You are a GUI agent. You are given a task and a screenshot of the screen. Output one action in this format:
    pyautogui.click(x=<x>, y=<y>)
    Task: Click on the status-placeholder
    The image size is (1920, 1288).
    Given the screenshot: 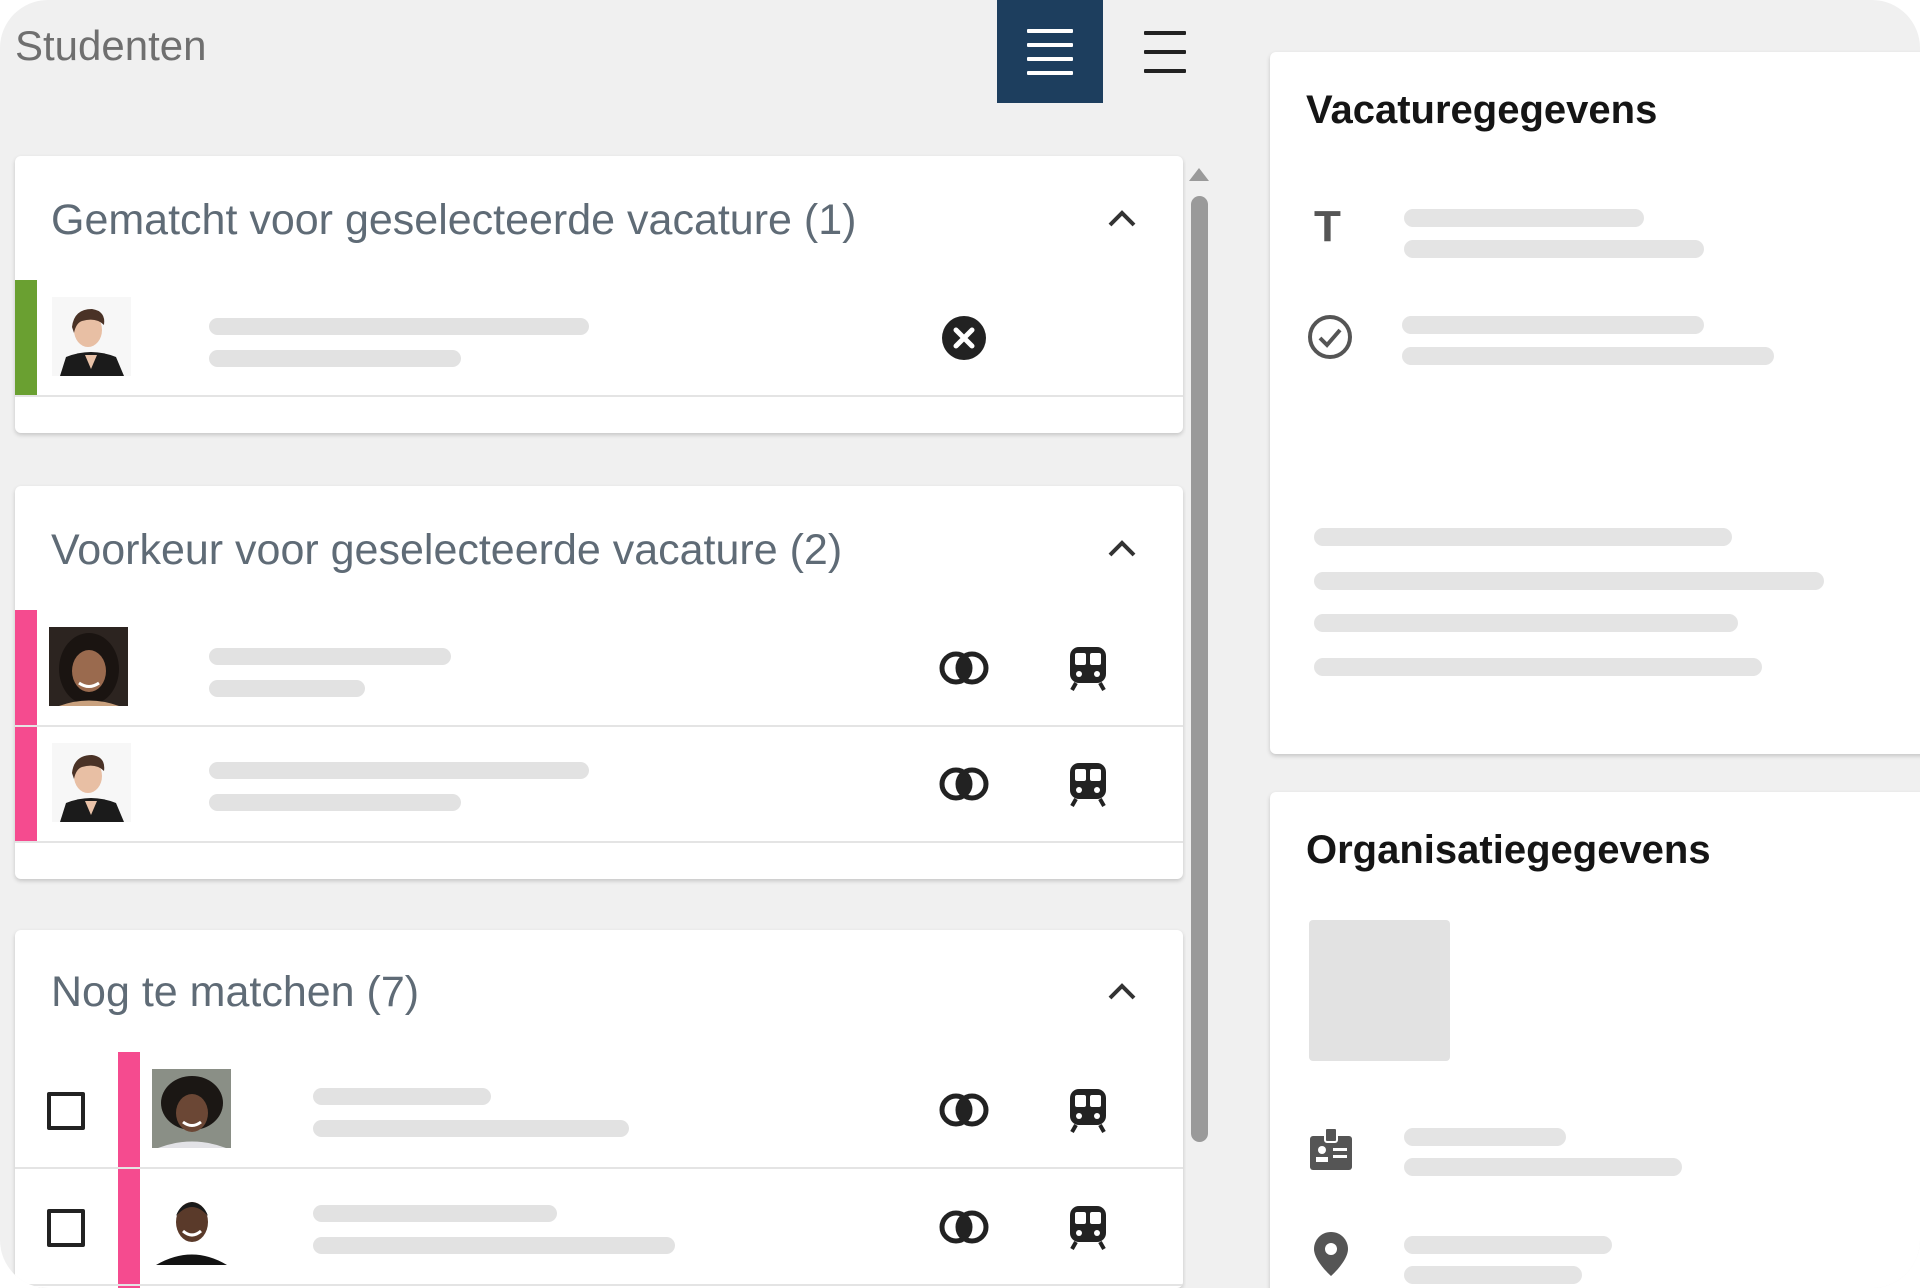 What is the action you would take?
    pyautogui.click(x=1553, y=325)
    